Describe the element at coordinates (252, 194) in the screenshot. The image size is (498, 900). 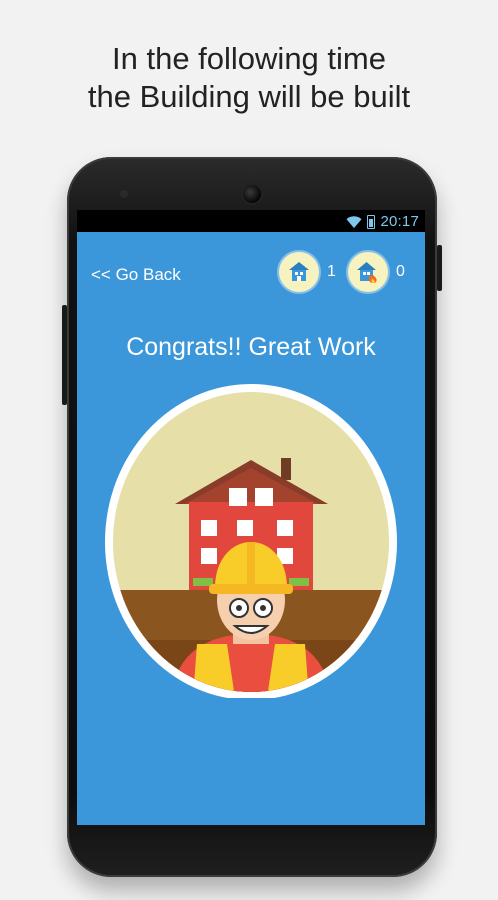
I see `front-camera` at that location.